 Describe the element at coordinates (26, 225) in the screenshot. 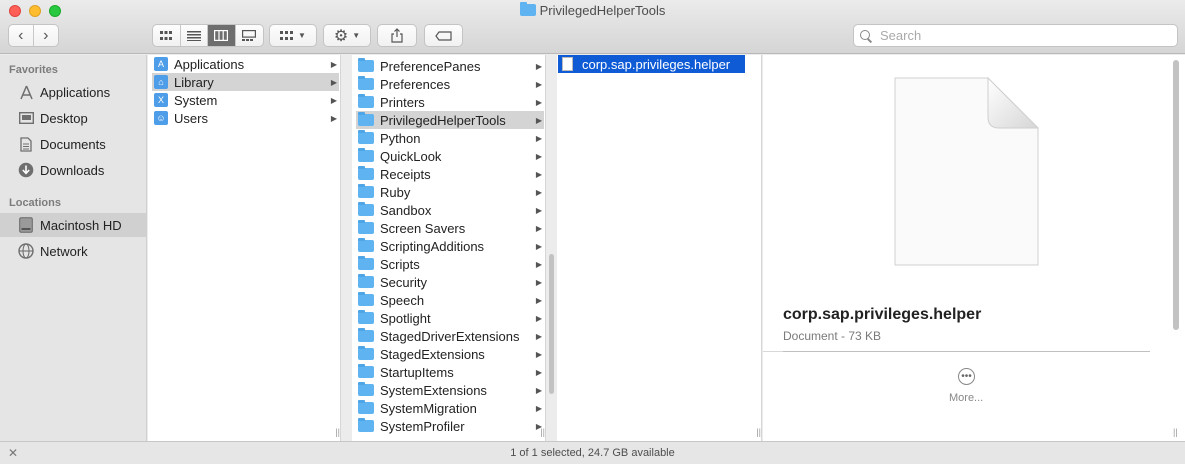

I see `hard-drive-icon` at that location.